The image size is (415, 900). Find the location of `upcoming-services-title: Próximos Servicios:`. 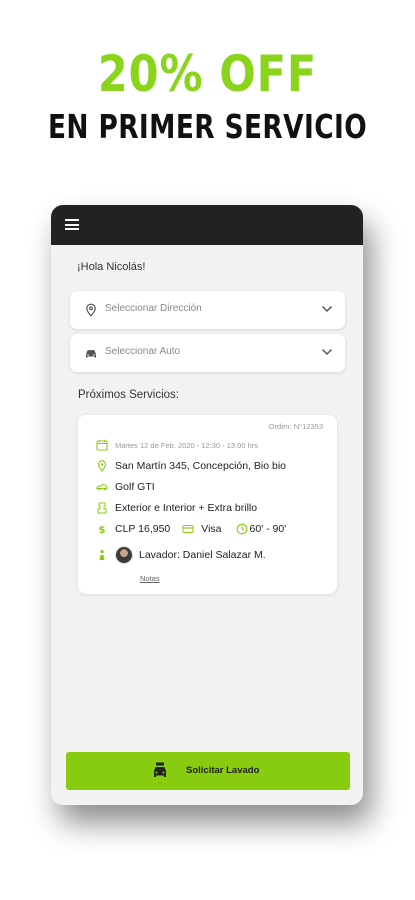

upcoming-services-title: Próximos Servicios: is located at coordinates (128, 395).